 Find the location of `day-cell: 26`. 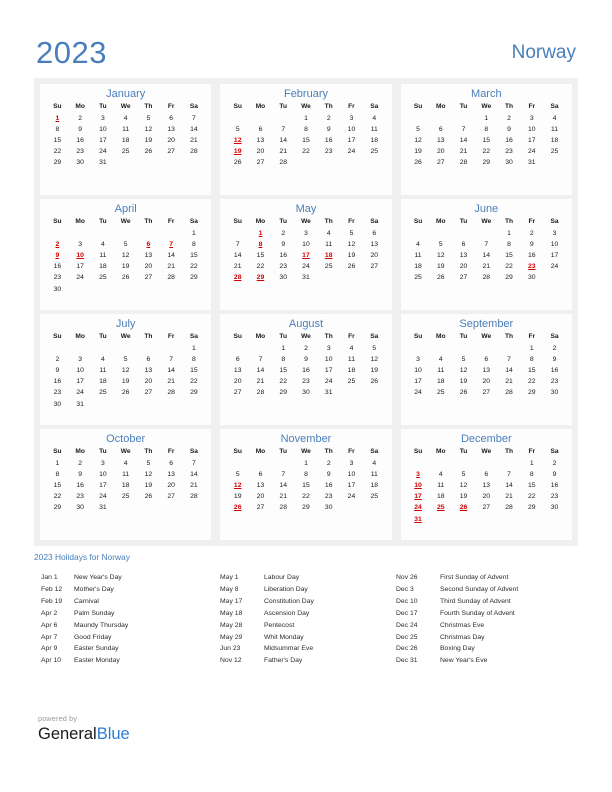

day-cell: 26 is located at coordinates (148, 151).